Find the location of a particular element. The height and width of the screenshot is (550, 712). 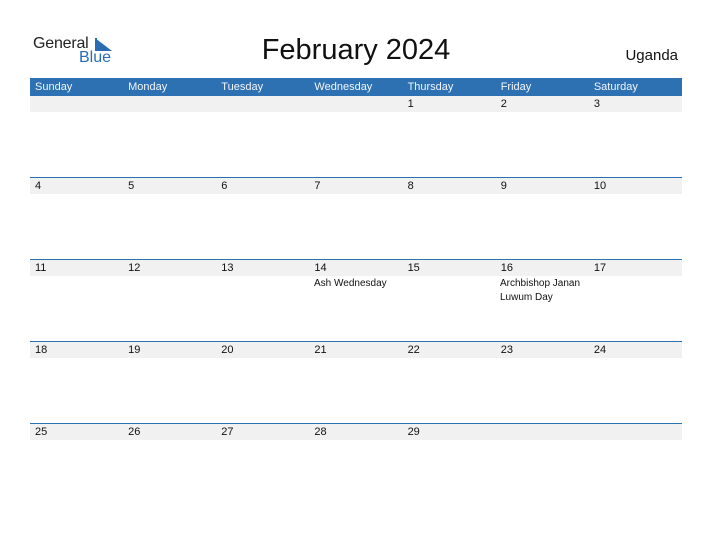

day-number: 27 is located at coordinates (227, 432).